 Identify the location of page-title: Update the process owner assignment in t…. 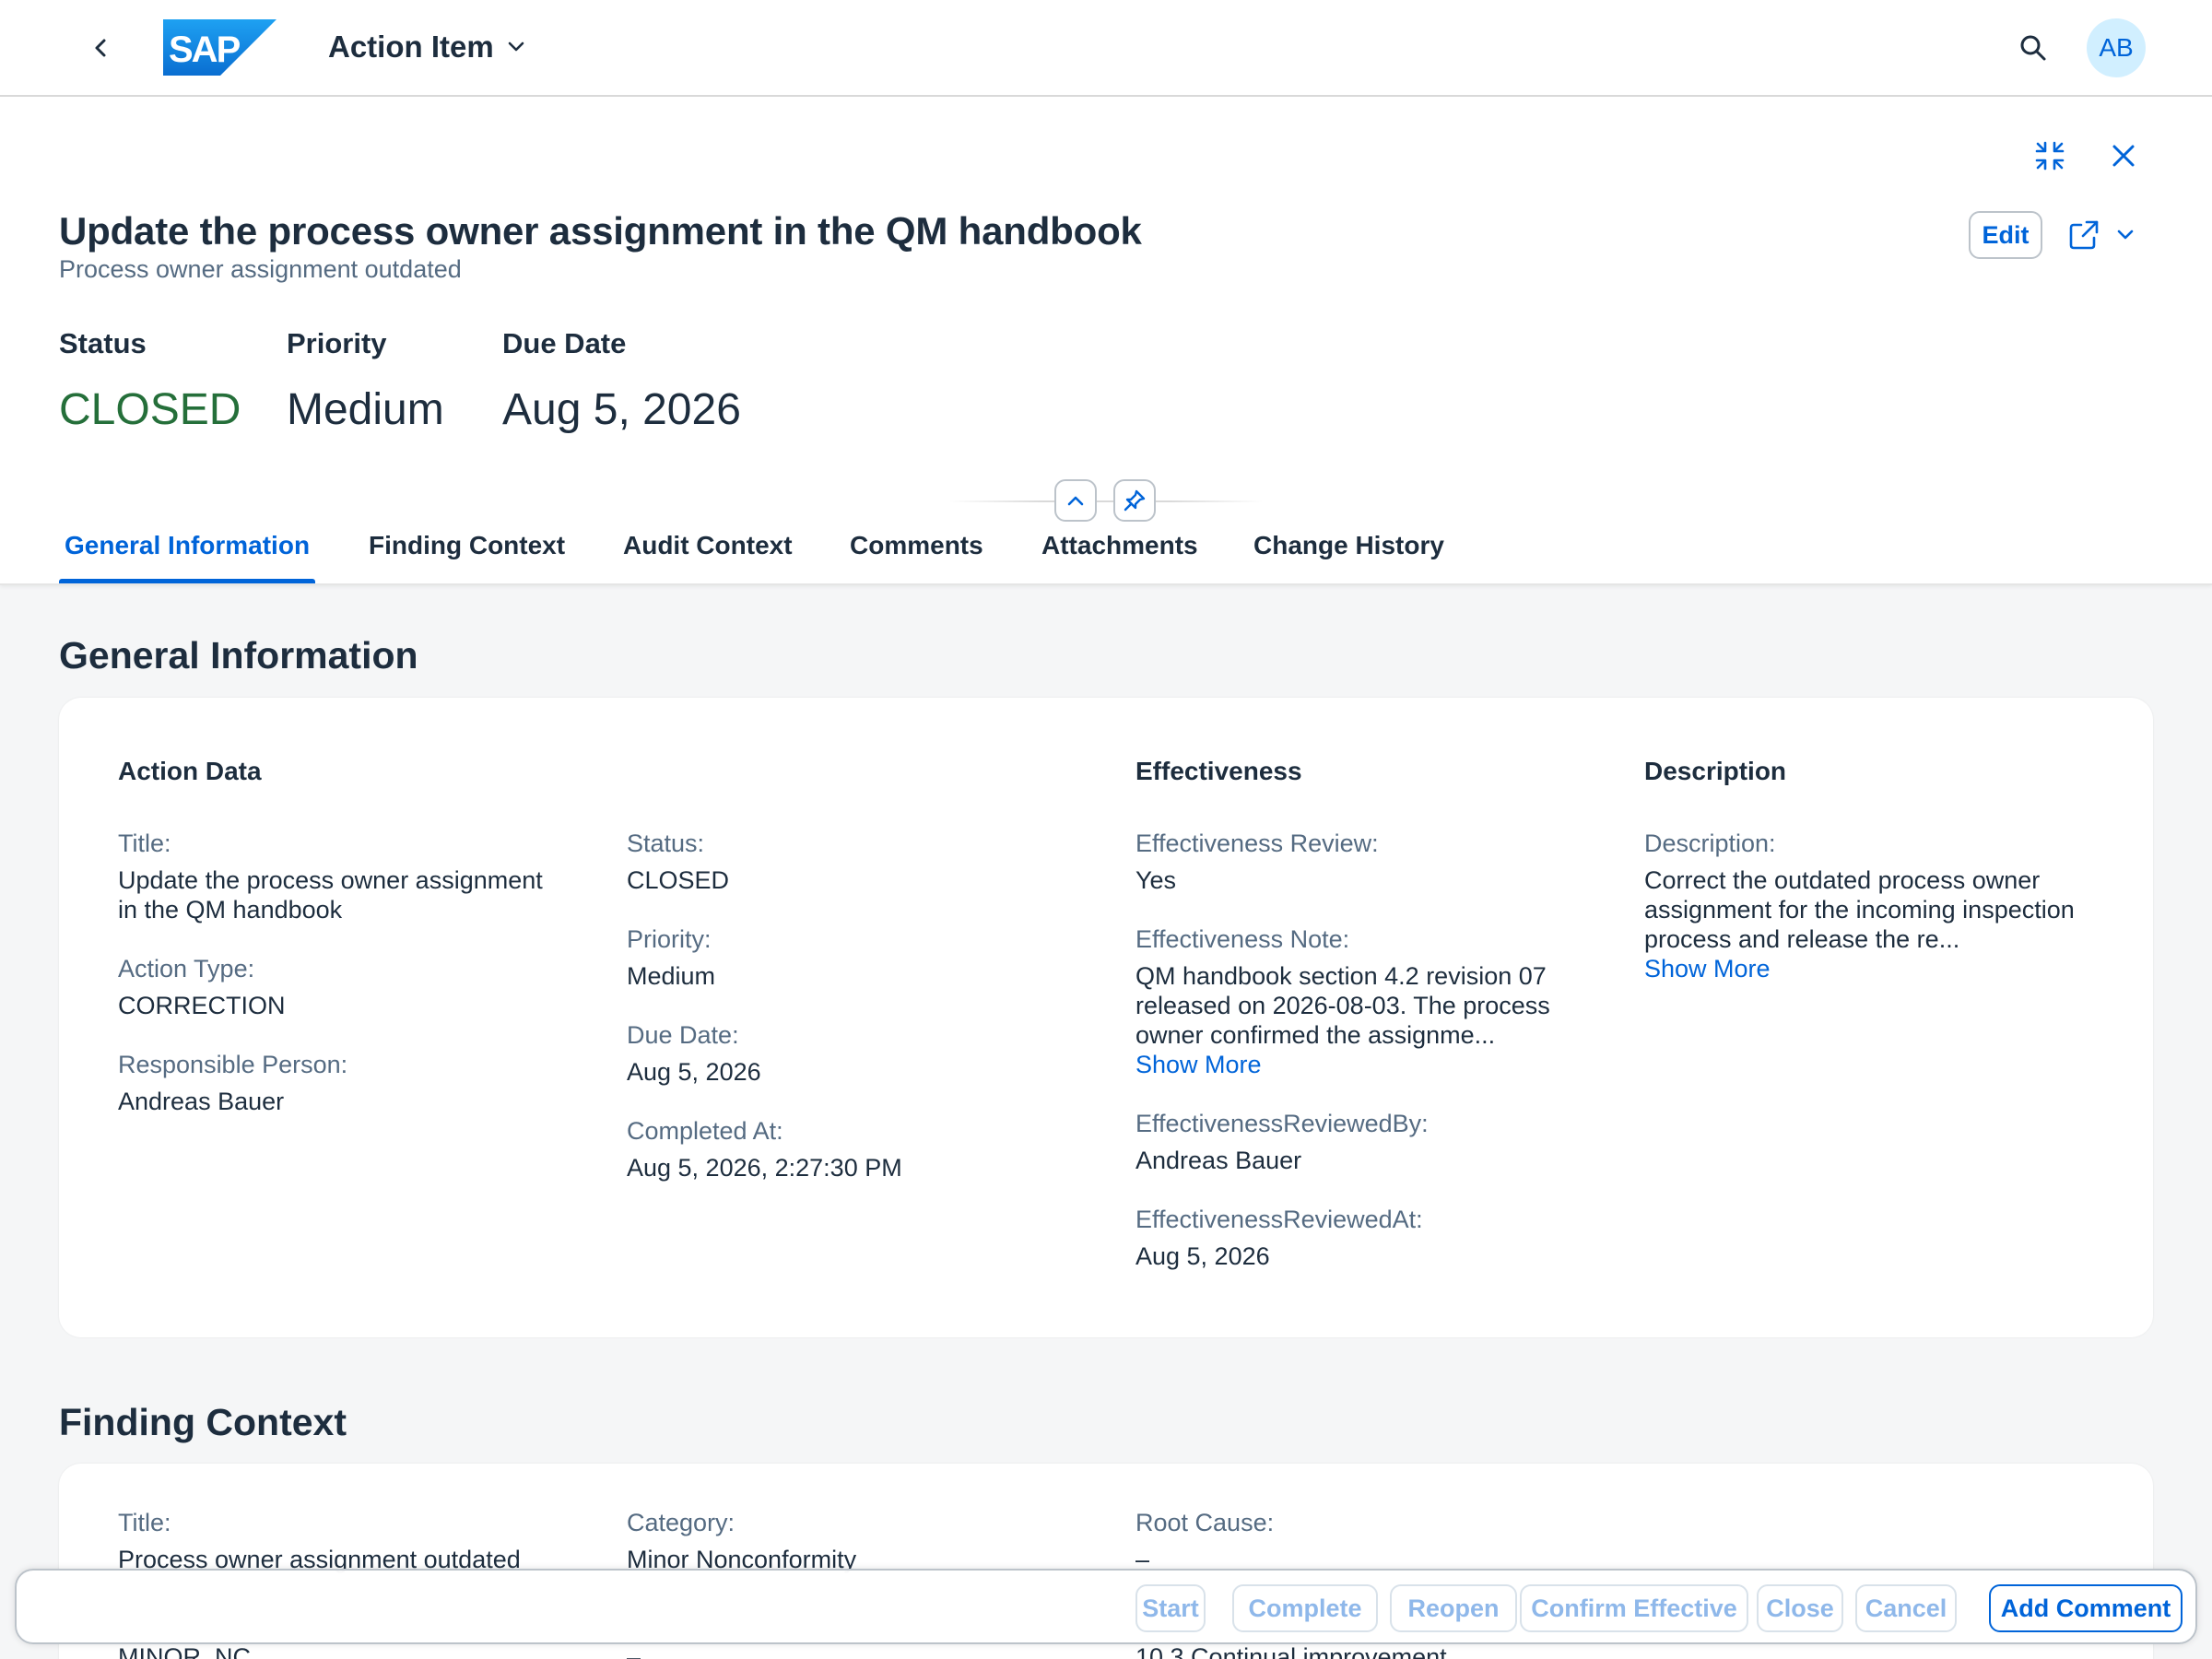
(600, 231).